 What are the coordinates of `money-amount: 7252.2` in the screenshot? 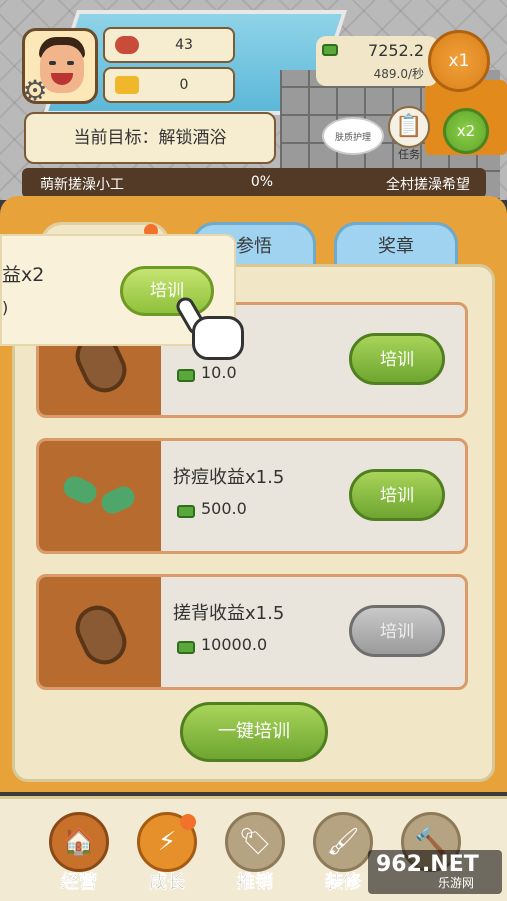 It's located at (396, 50).